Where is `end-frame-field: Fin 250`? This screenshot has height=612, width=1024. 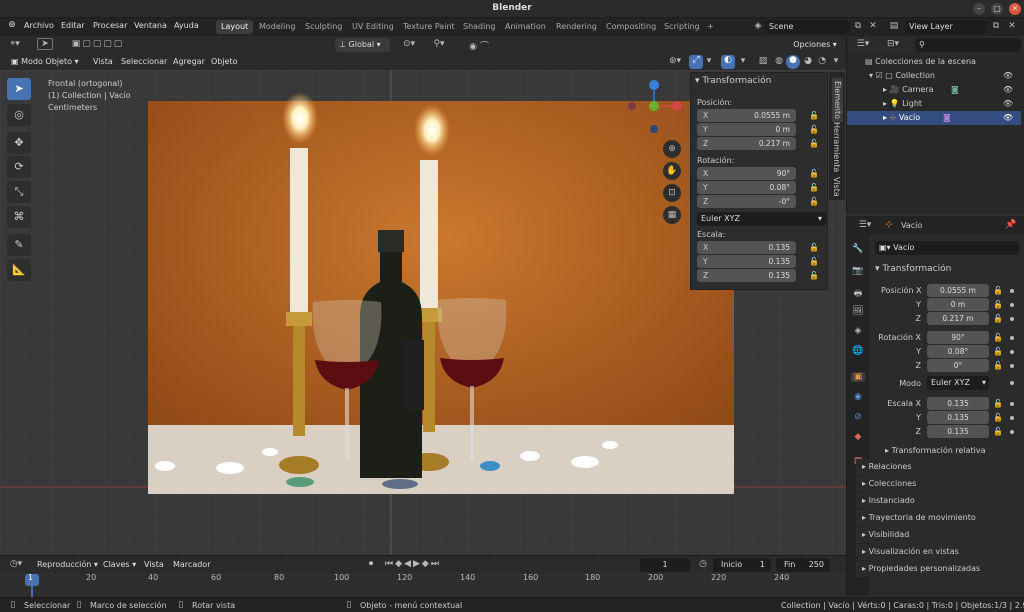
end-frame-field: Fin 250 is located at coordinates (803, 565).